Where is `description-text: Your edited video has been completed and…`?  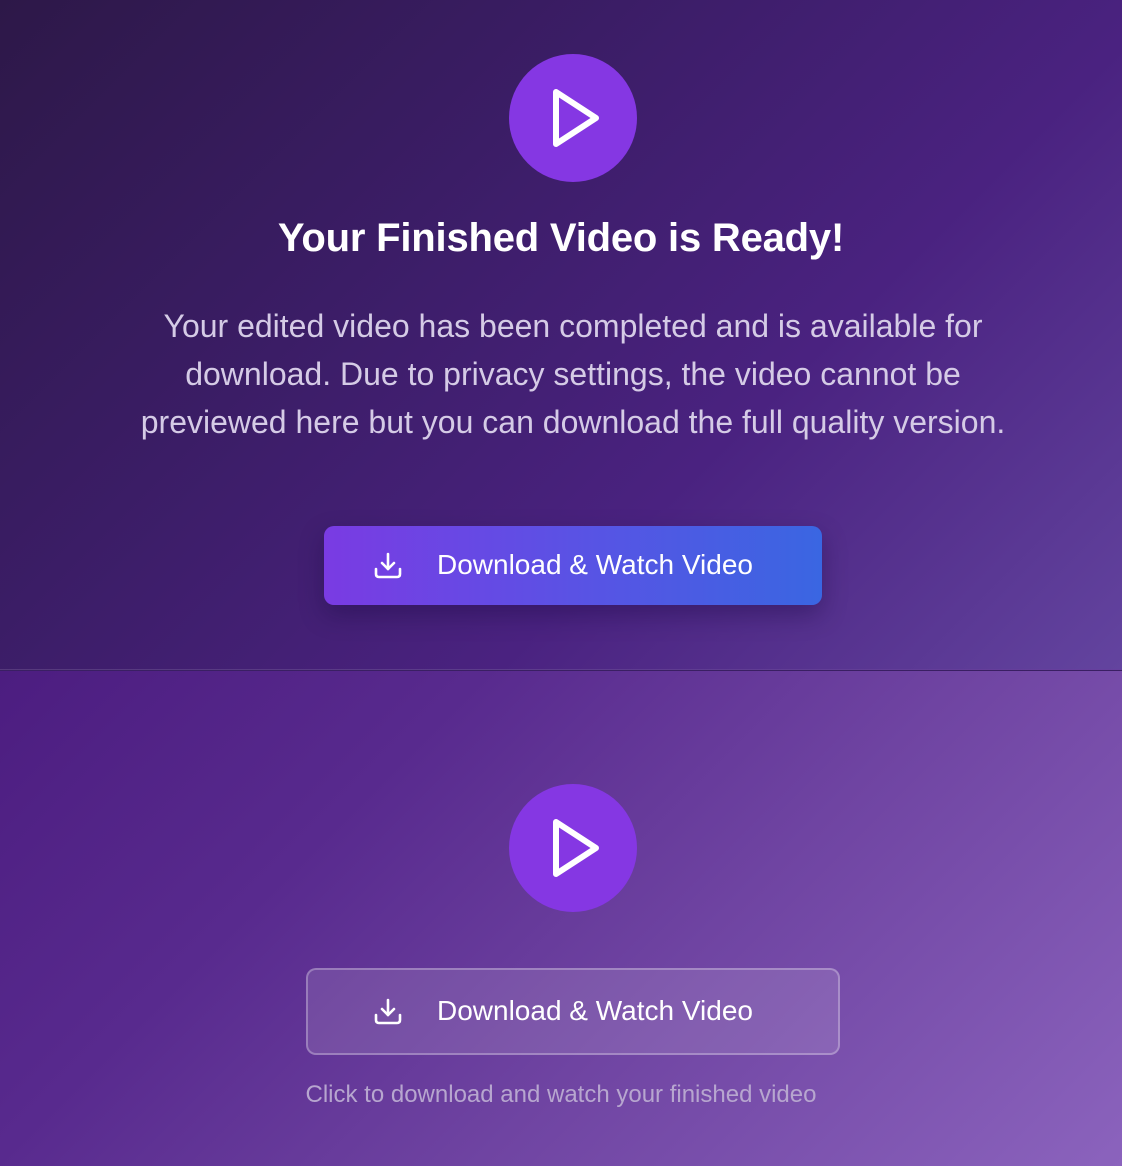 description-text: Your edited video has been completed and… is located at coordinates (573, 374).